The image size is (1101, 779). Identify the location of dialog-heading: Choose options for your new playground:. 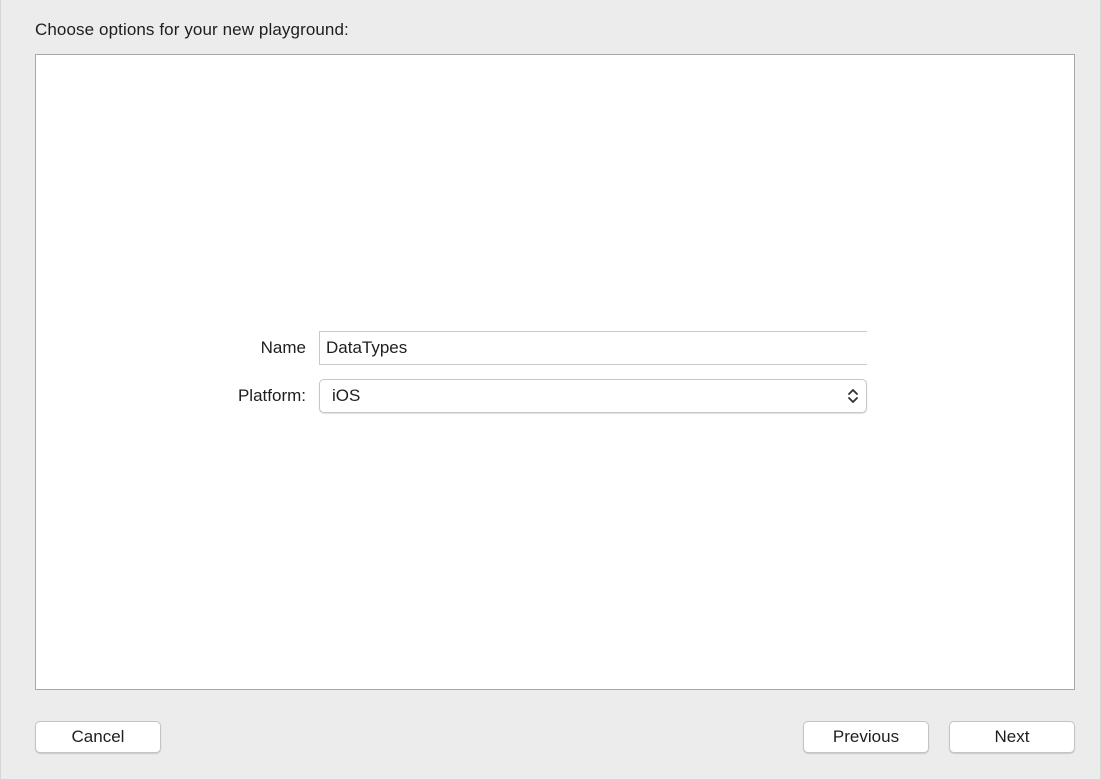
(192, 29).